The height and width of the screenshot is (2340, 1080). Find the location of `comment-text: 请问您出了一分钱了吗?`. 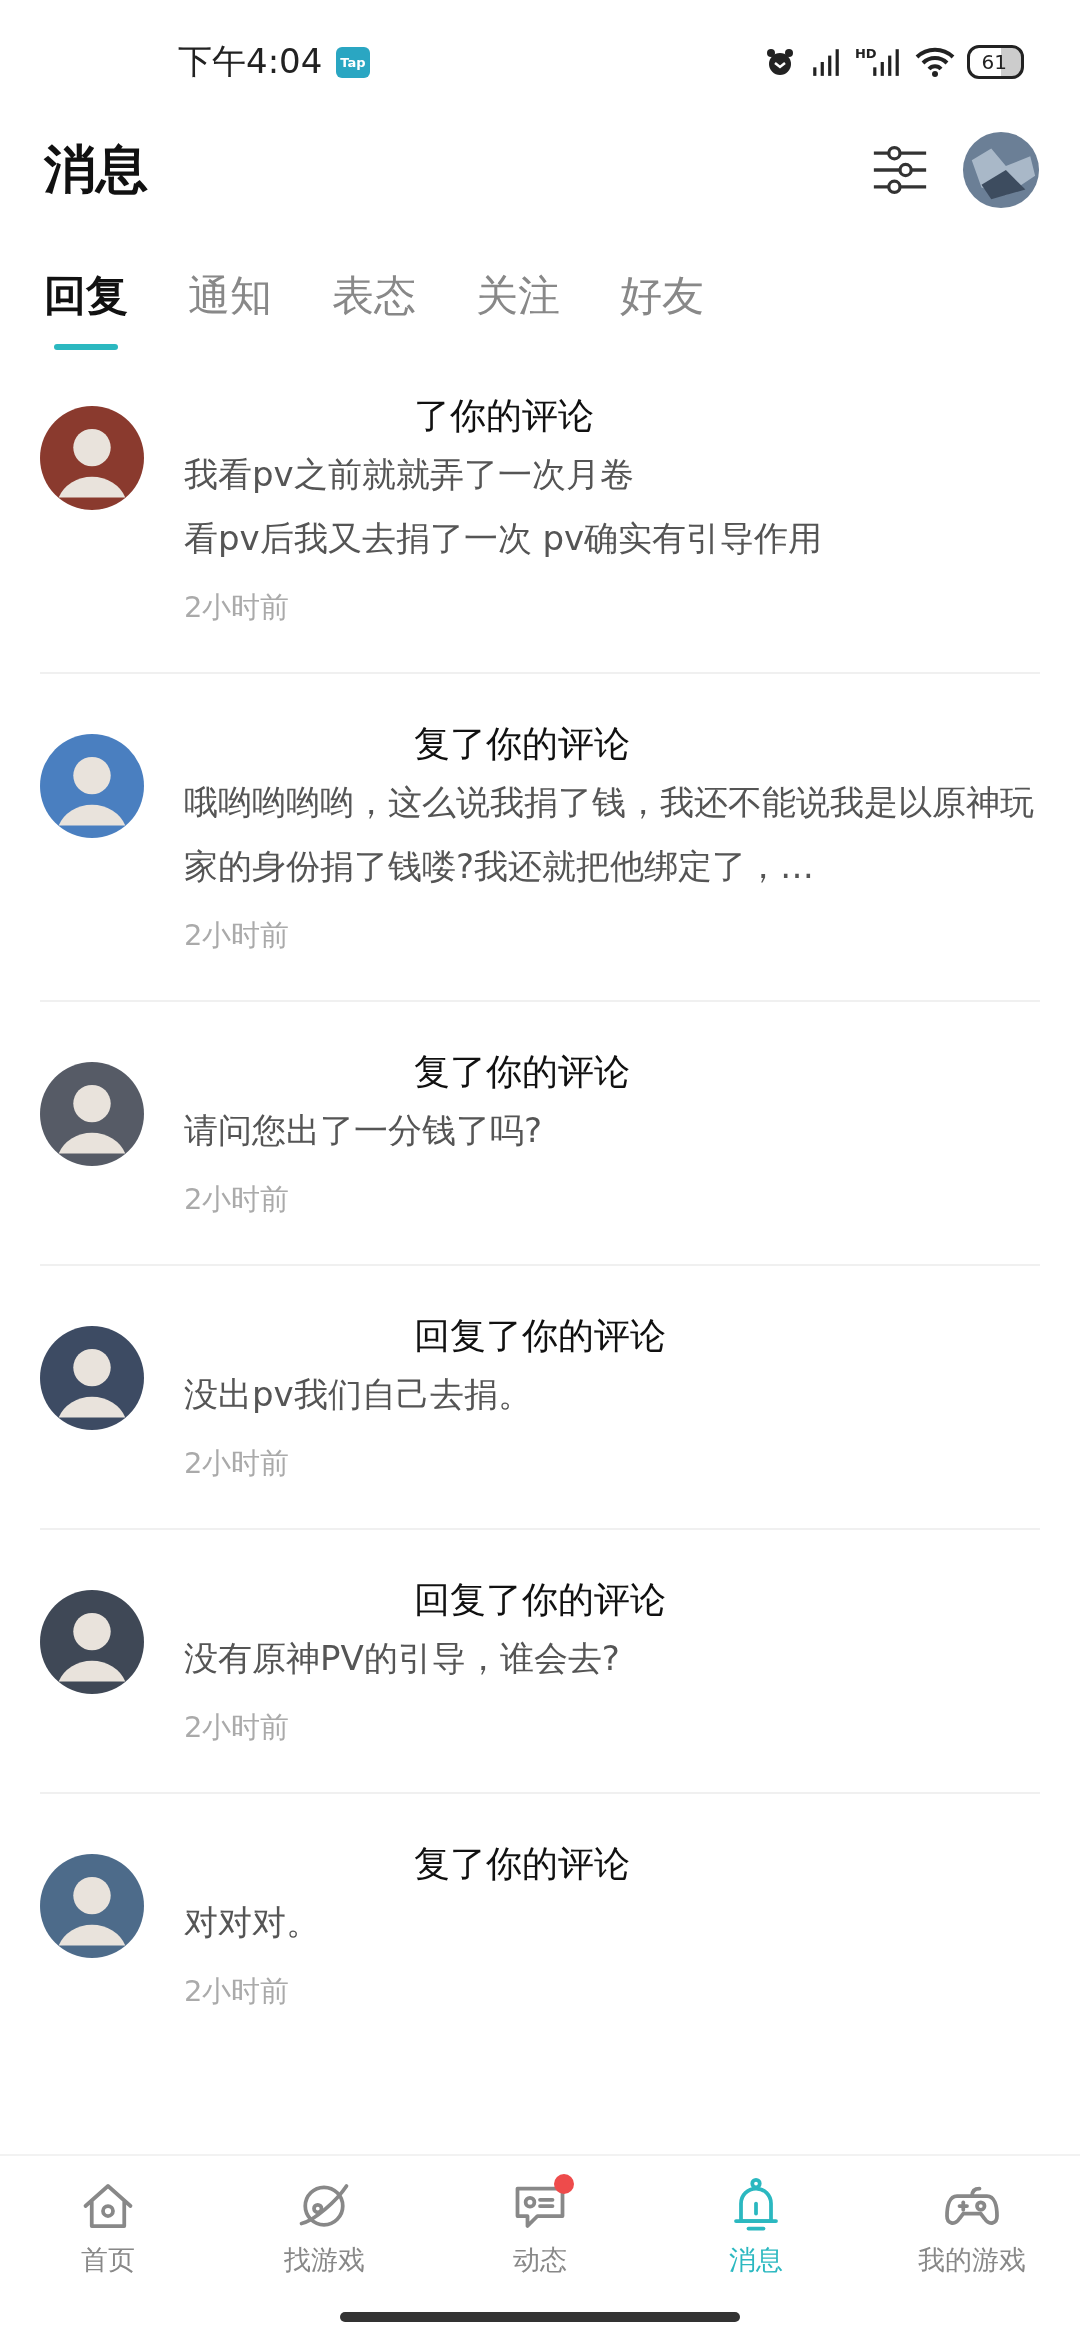

comment-text: 请问您出了一分钱了吗? is located at coordinates (364, 1130).